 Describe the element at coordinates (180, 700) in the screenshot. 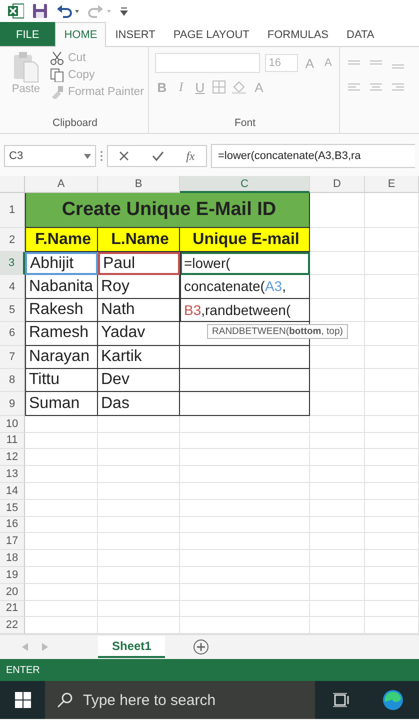

I see `taskbar-search-field: Type here to search` at that location.